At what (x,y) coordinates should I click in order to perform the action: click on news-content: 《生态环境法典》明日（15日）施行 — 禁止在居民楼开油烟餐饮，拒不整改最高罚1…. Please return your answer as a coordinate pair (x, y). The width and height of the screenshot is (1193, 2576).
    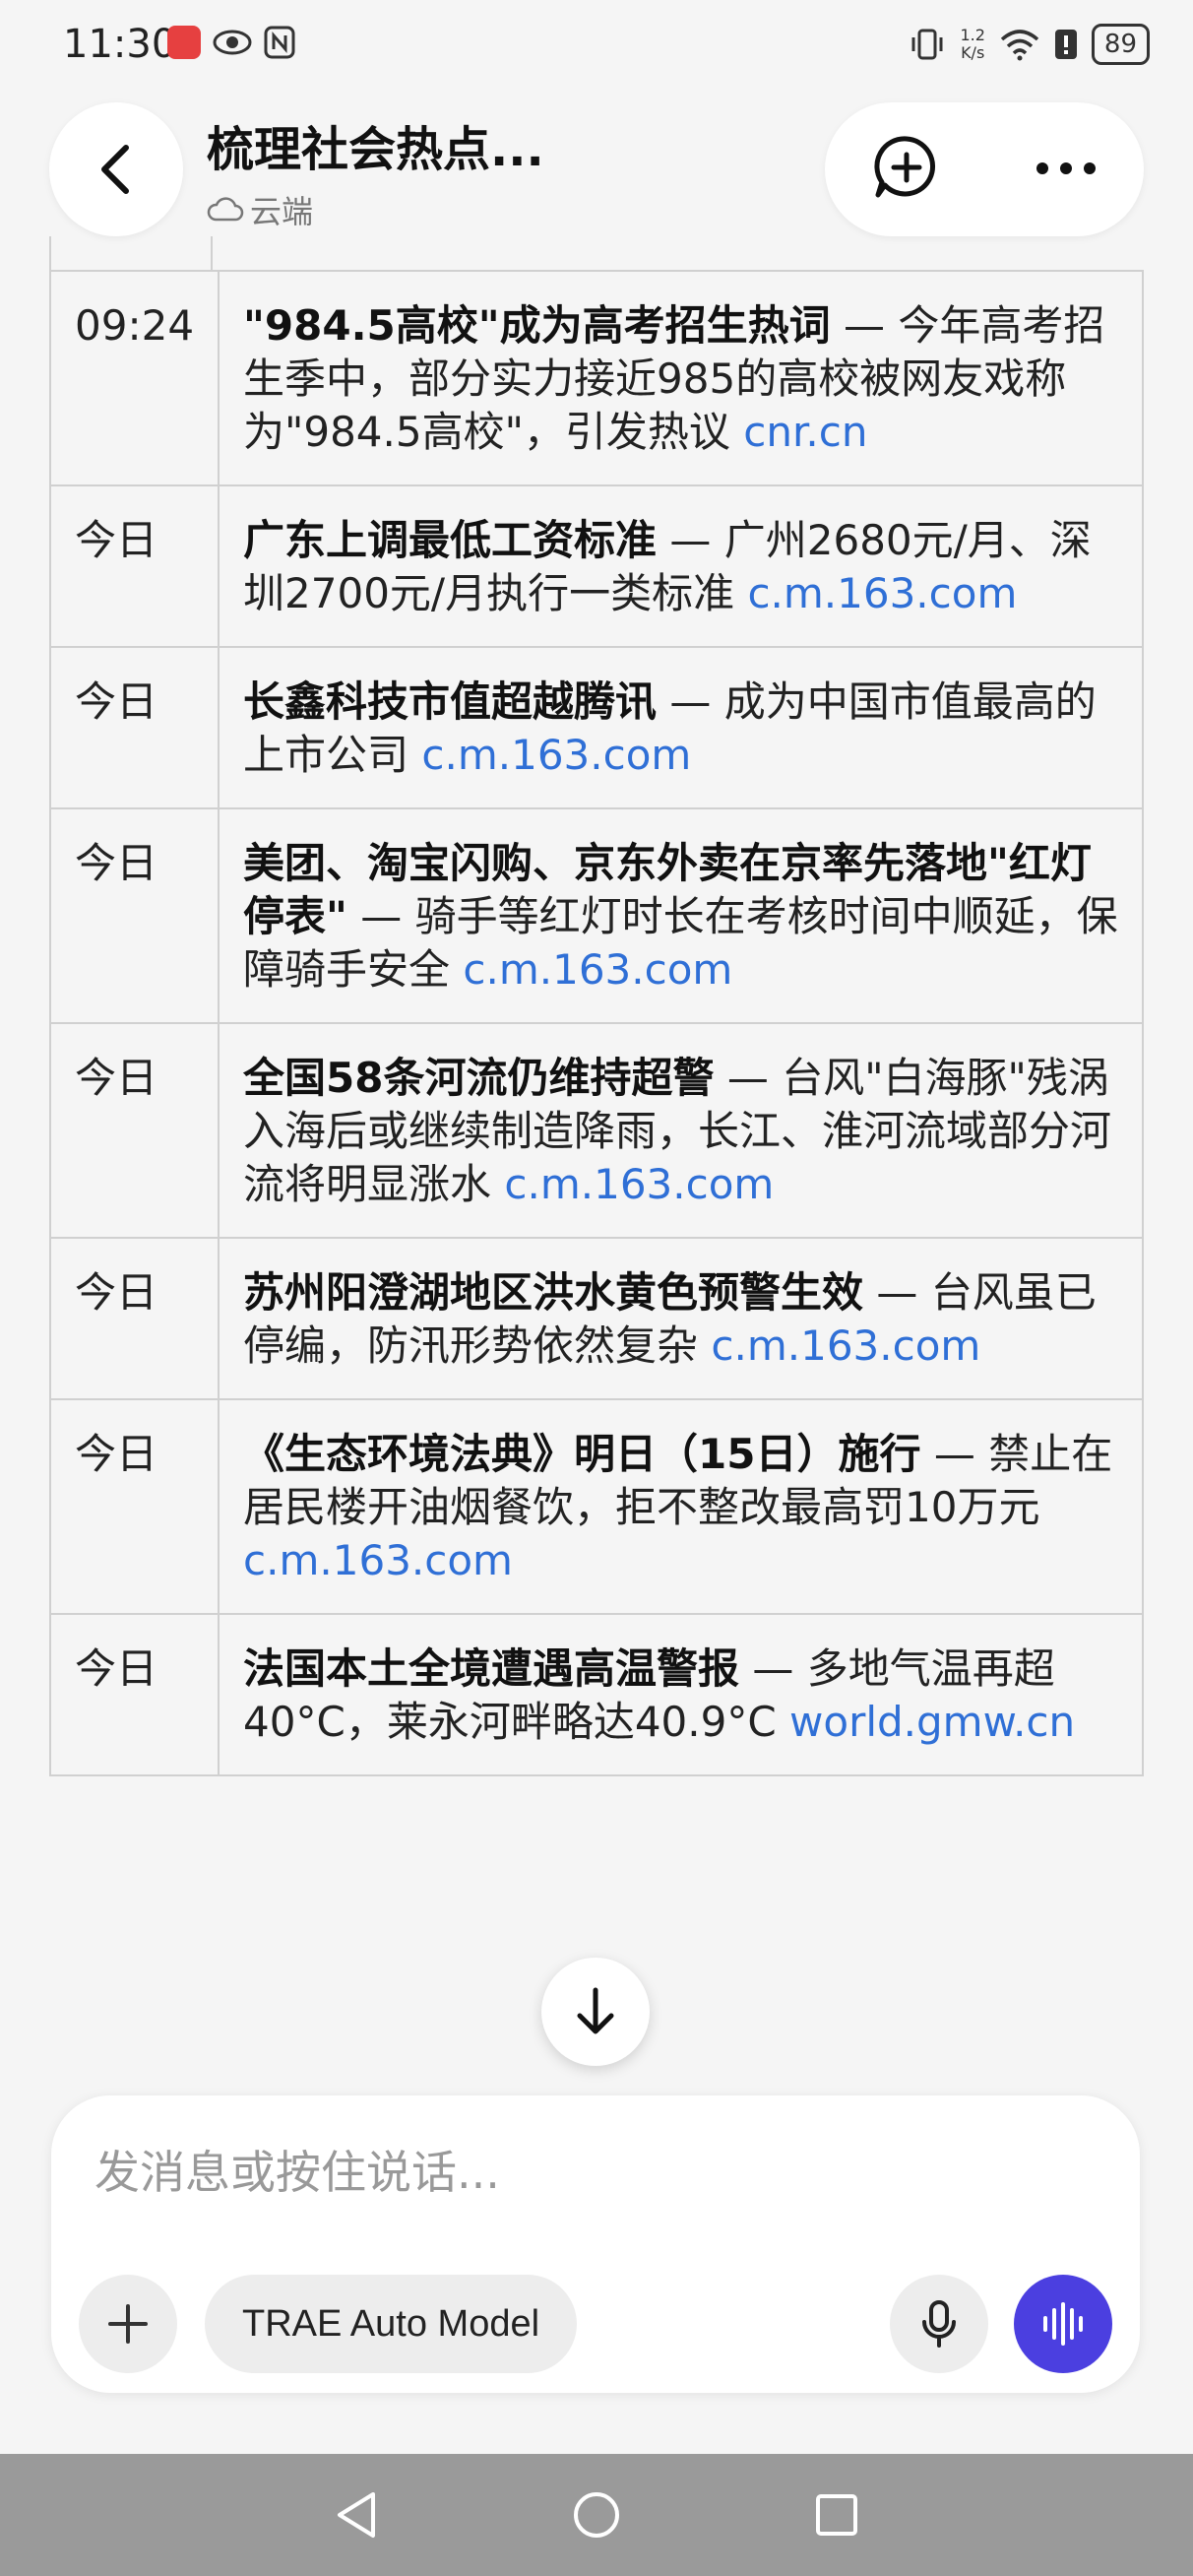
    Looking at the image, I should click on (681, 1506).